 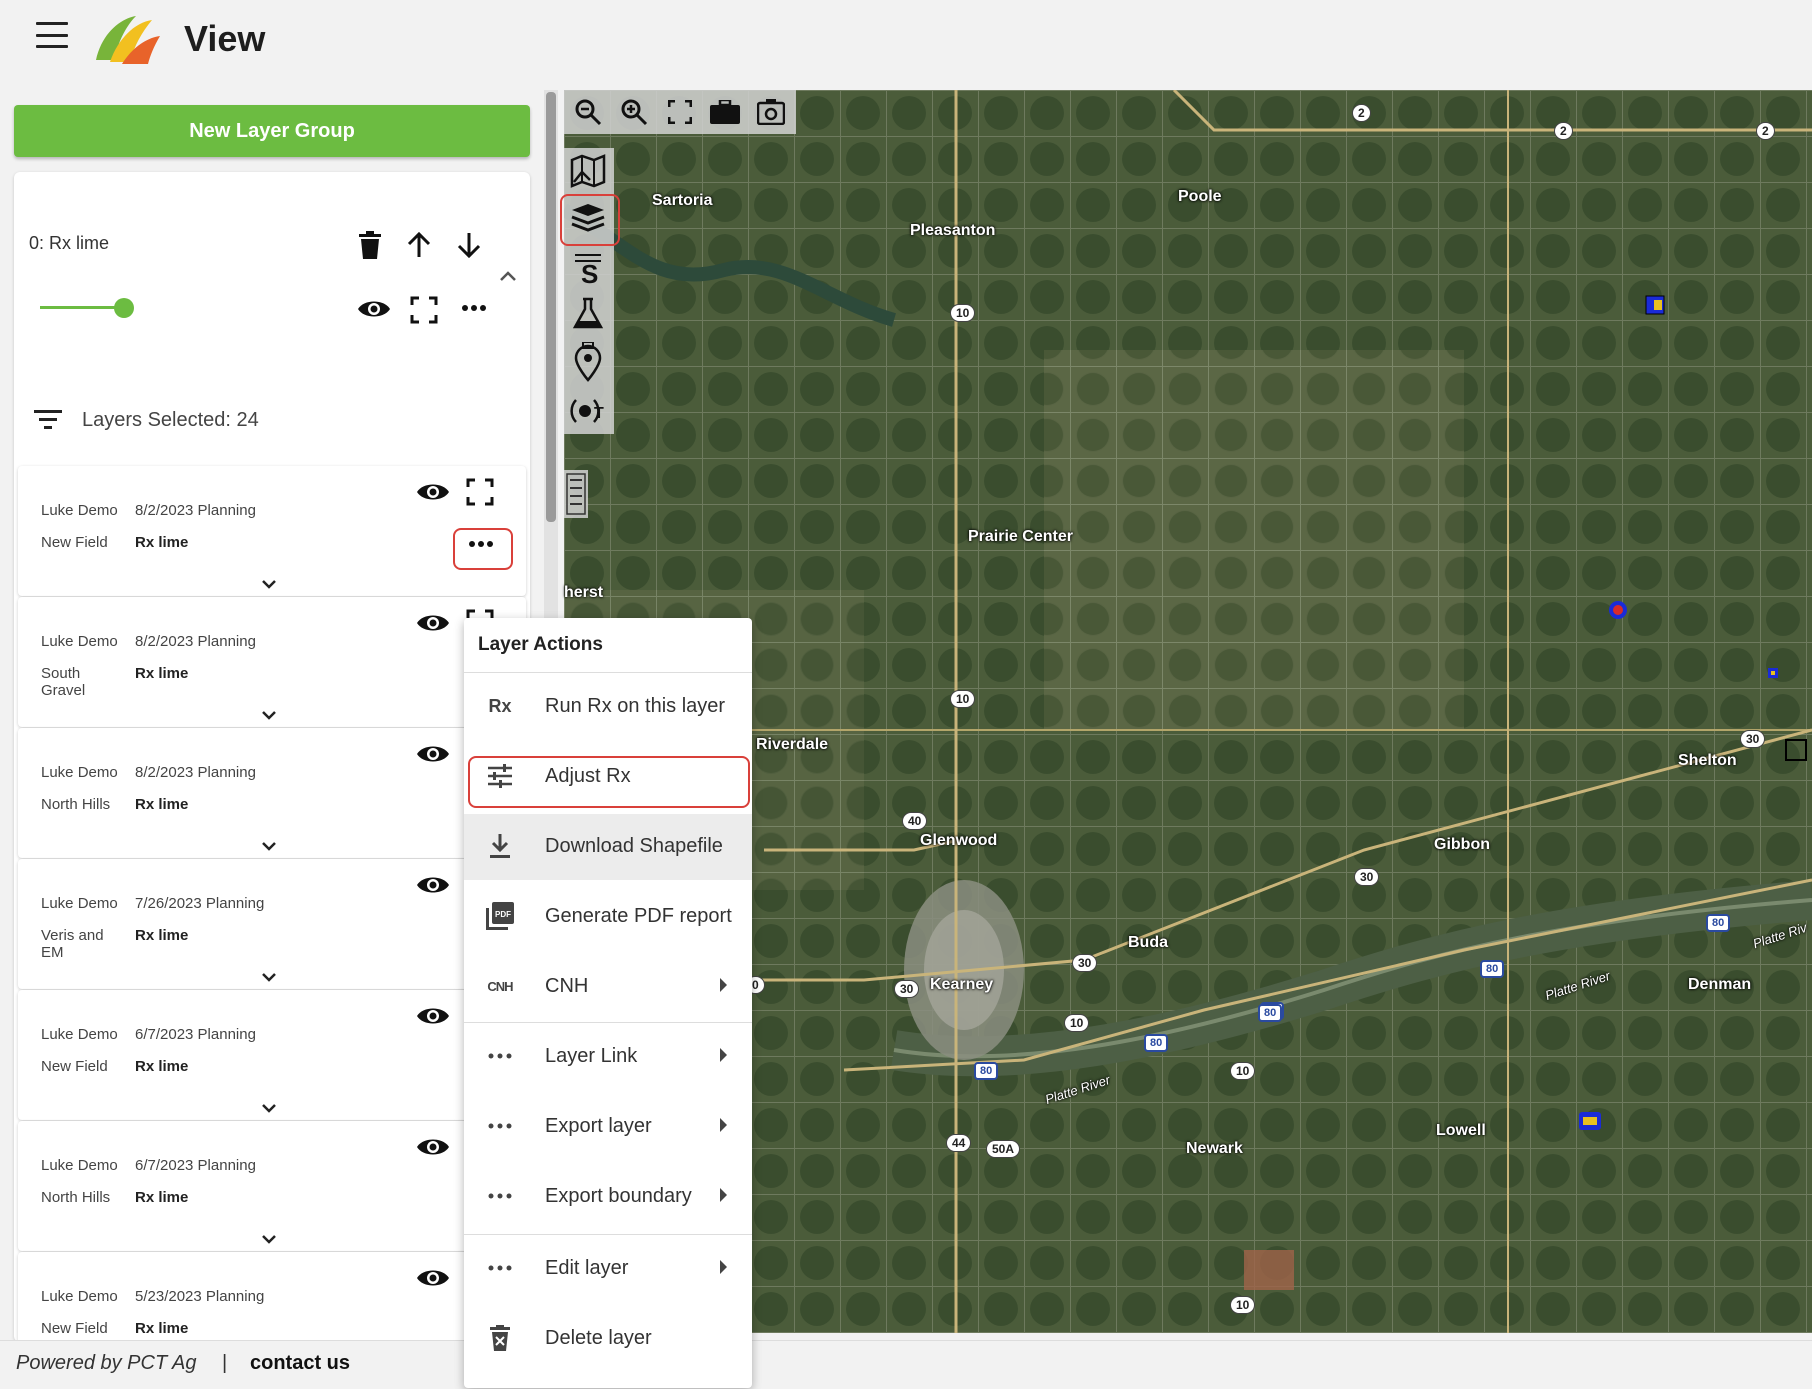 What do you see at coordinates (589, 411) in the screenshot?
I see `telemetry-icon: T` at bounding box center [589, 411].